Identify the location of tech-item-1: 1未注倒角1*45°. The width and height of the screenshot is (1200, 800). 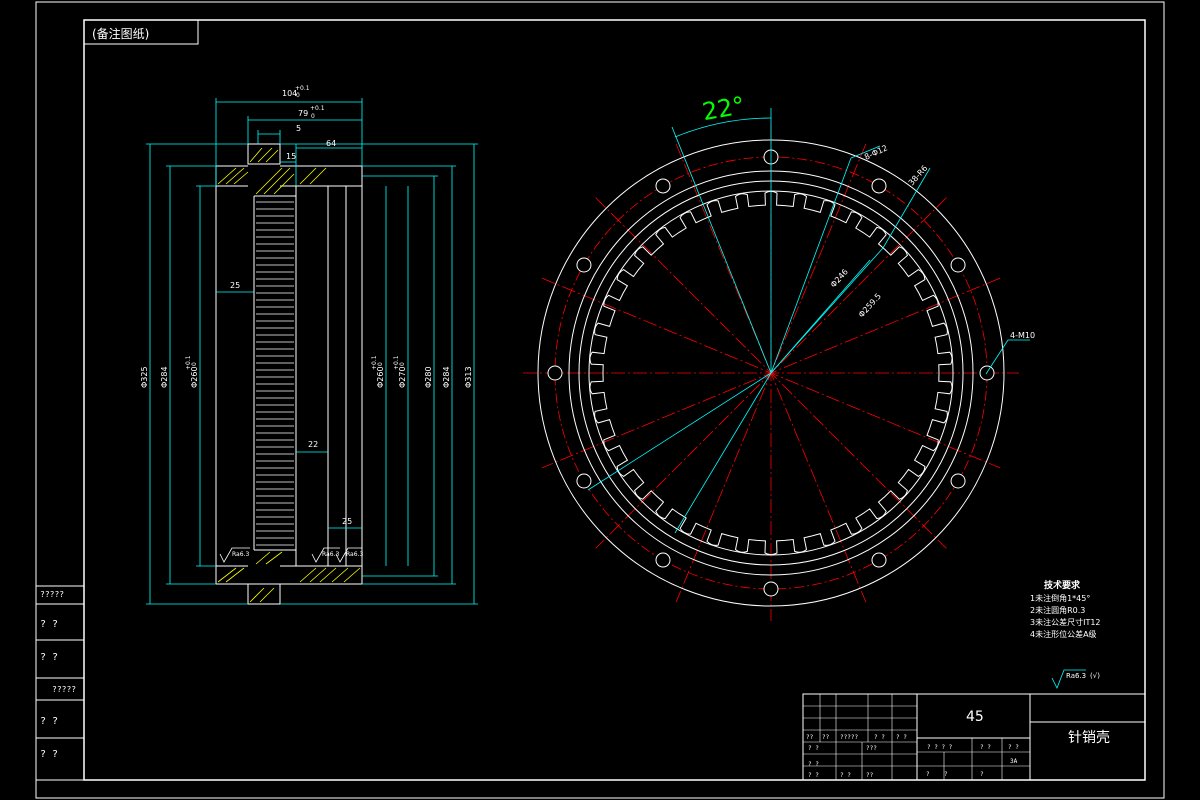
(1060, 598).